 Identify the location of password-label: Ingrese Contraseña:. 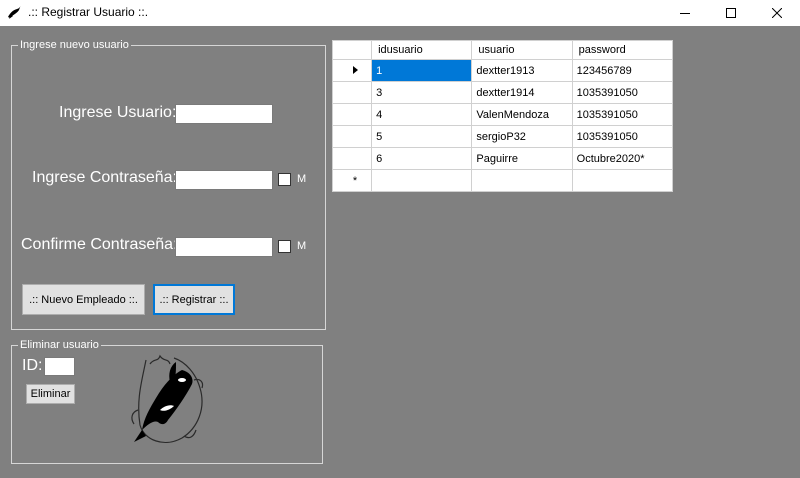
(104, 177).